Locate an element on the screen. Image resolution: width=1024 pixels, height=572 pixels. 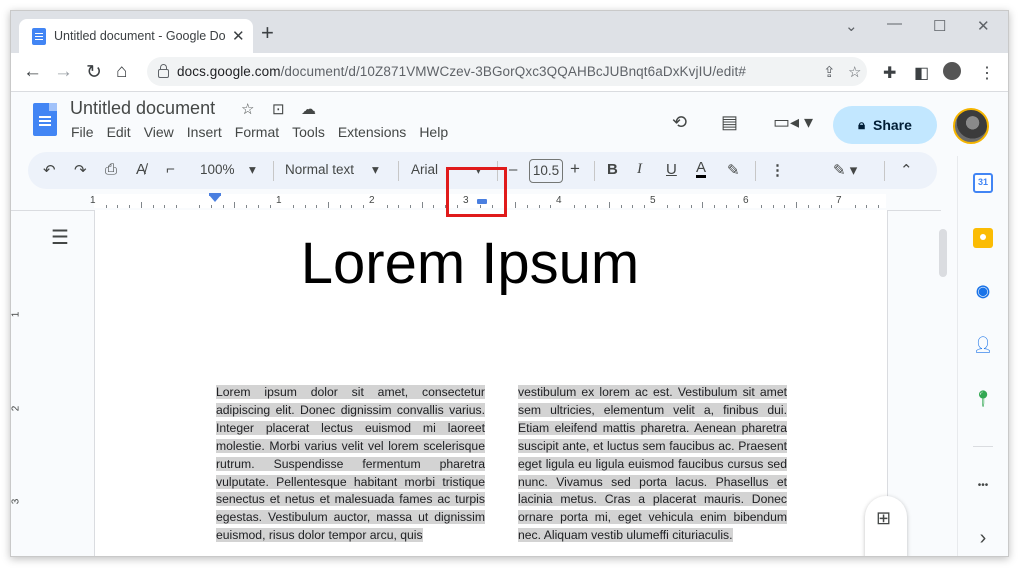
add-comment-button: ⊞ is located at coordinates (886, 526).